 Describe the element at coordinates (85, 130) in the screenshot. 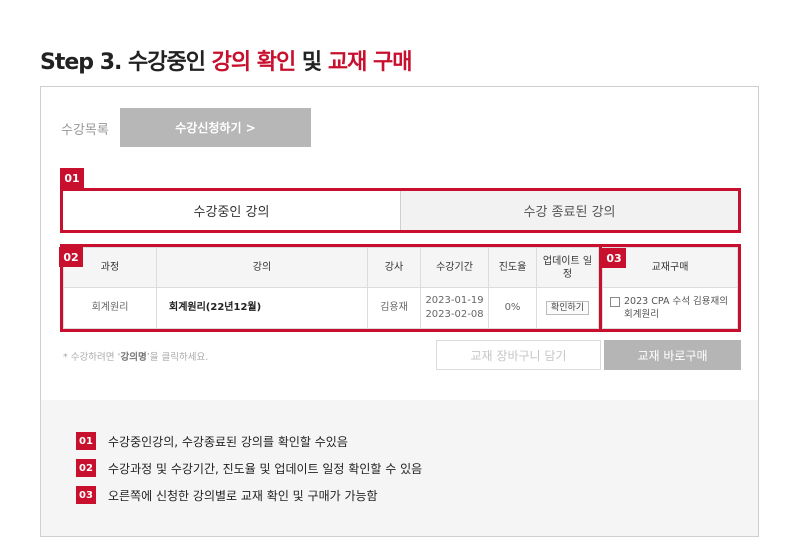

I see `course-list-label: 수강목록` at that location.